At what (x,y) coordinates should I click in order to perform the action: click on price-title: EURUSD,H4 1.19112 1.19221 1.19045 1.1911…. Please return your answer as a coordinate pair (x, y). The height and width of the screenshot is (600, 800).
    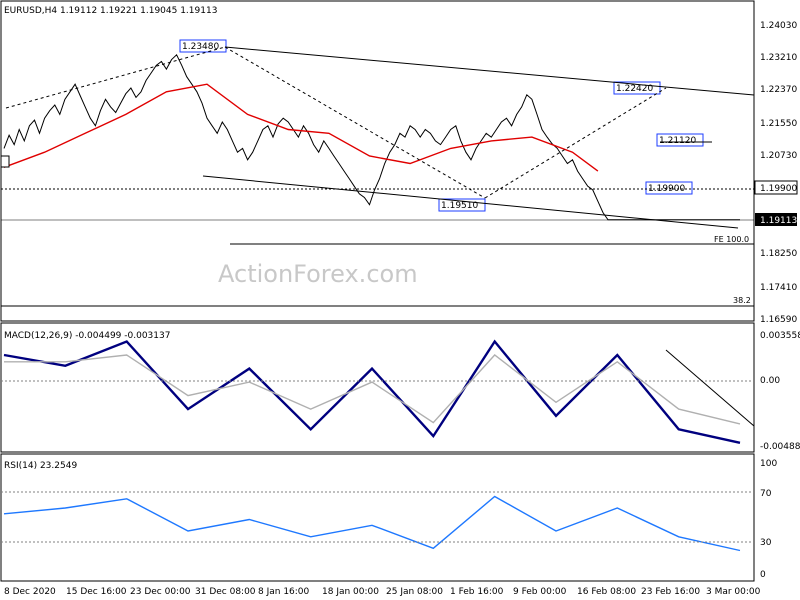
    Looking at the image, I should click on (110, 11).